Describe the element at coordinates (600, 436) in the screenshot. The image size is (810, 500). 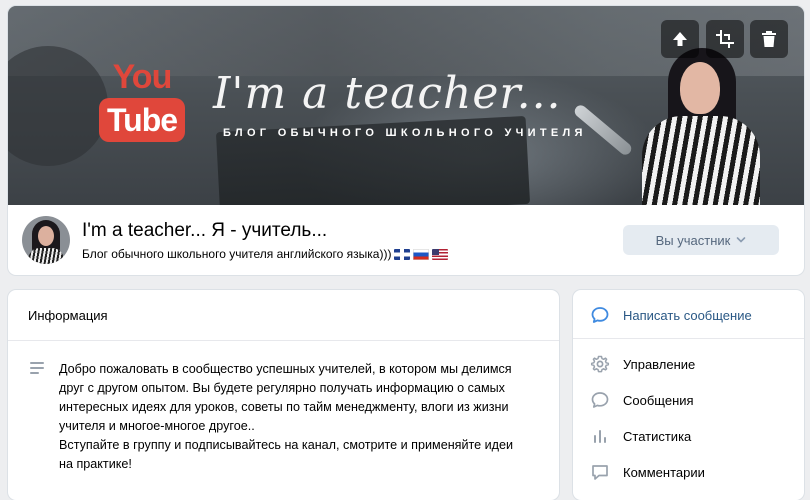
I see `bar-chart-icon` at that location.